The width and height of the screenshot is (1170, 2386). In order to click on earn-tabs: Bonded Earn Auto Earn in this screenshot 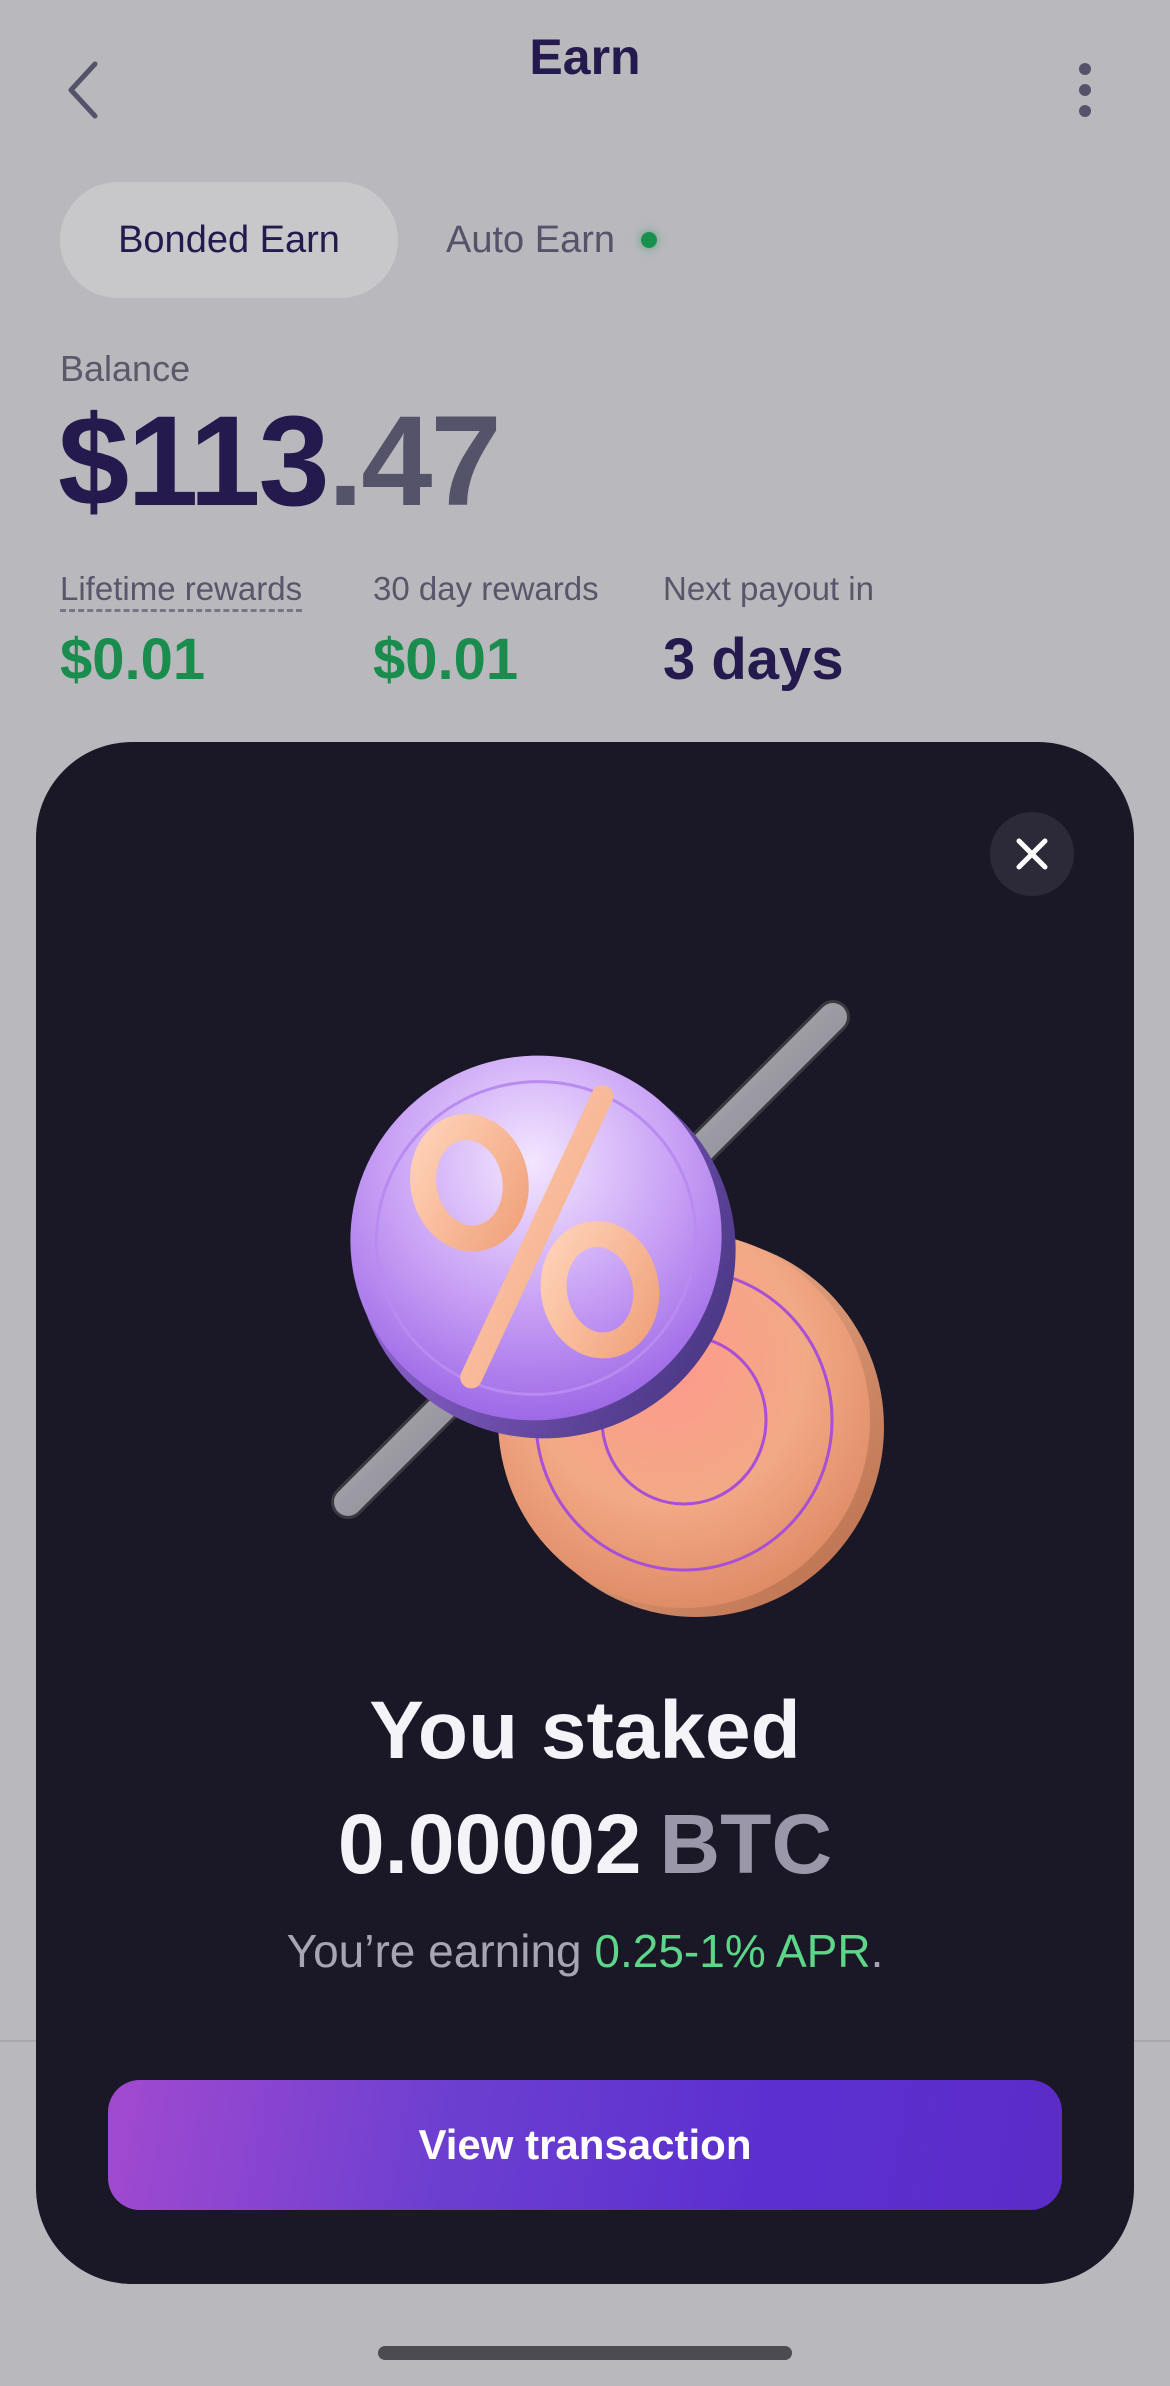, I will do `click(358, 240)`.